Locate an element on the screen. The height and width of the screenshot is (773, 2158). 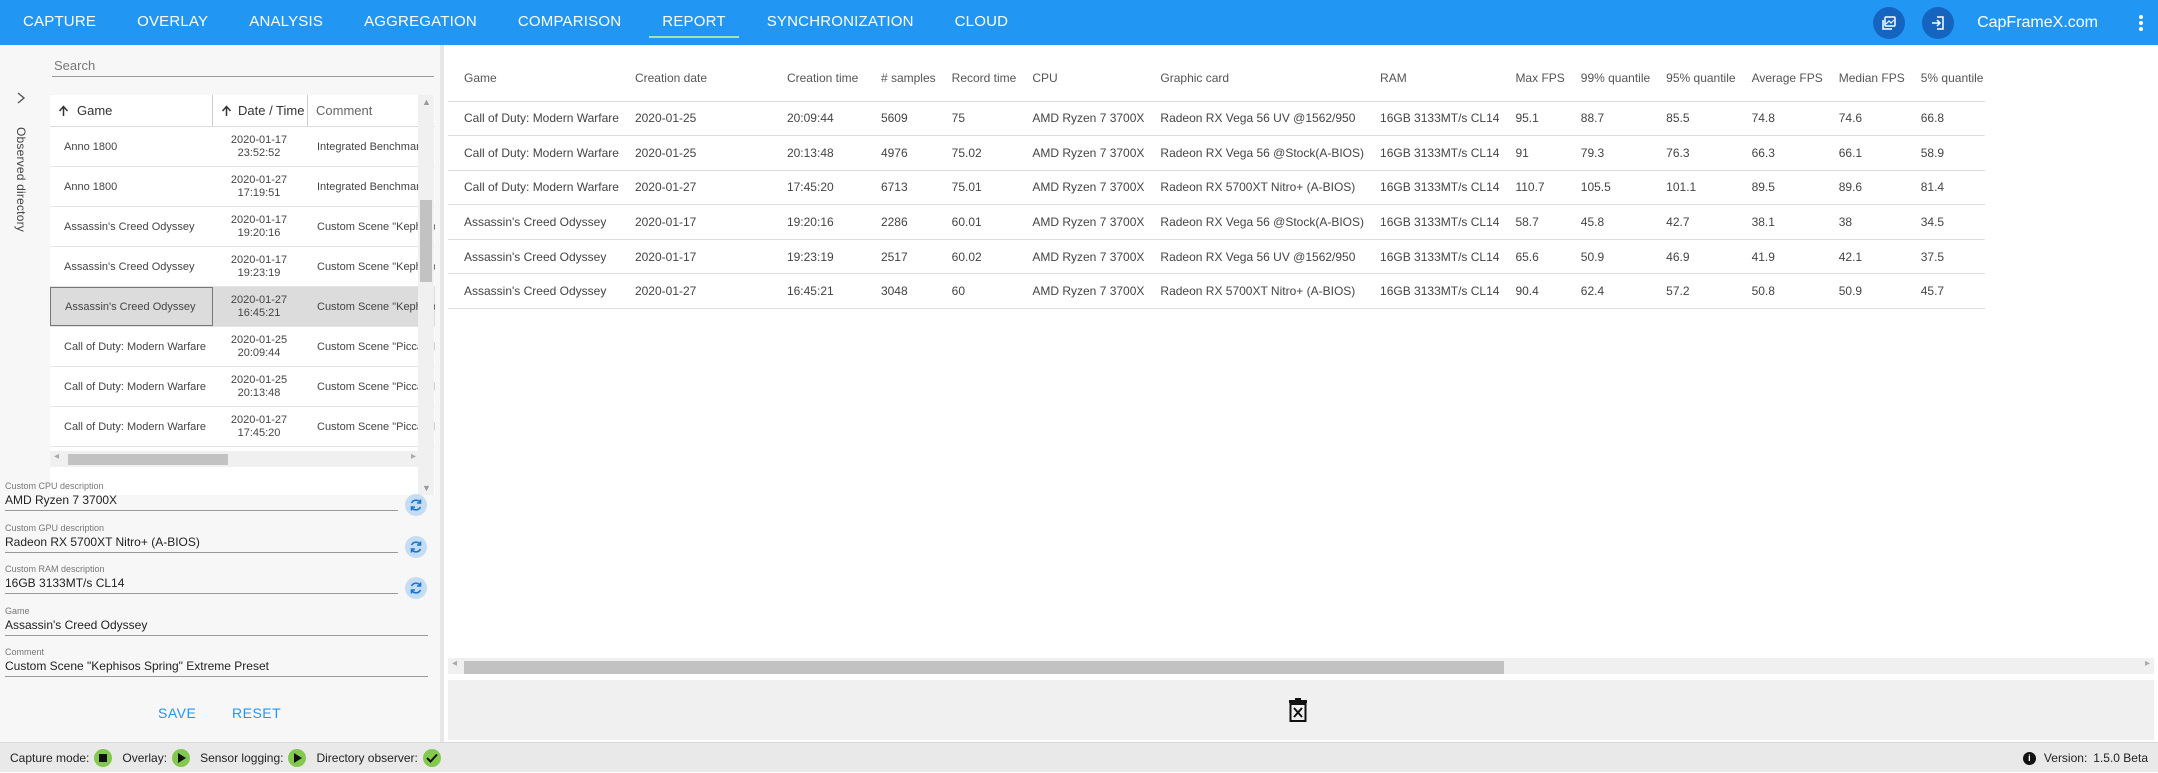
record-list-vertical-scrollbar: ▲ ▼ is located at coordinates (426, 295).